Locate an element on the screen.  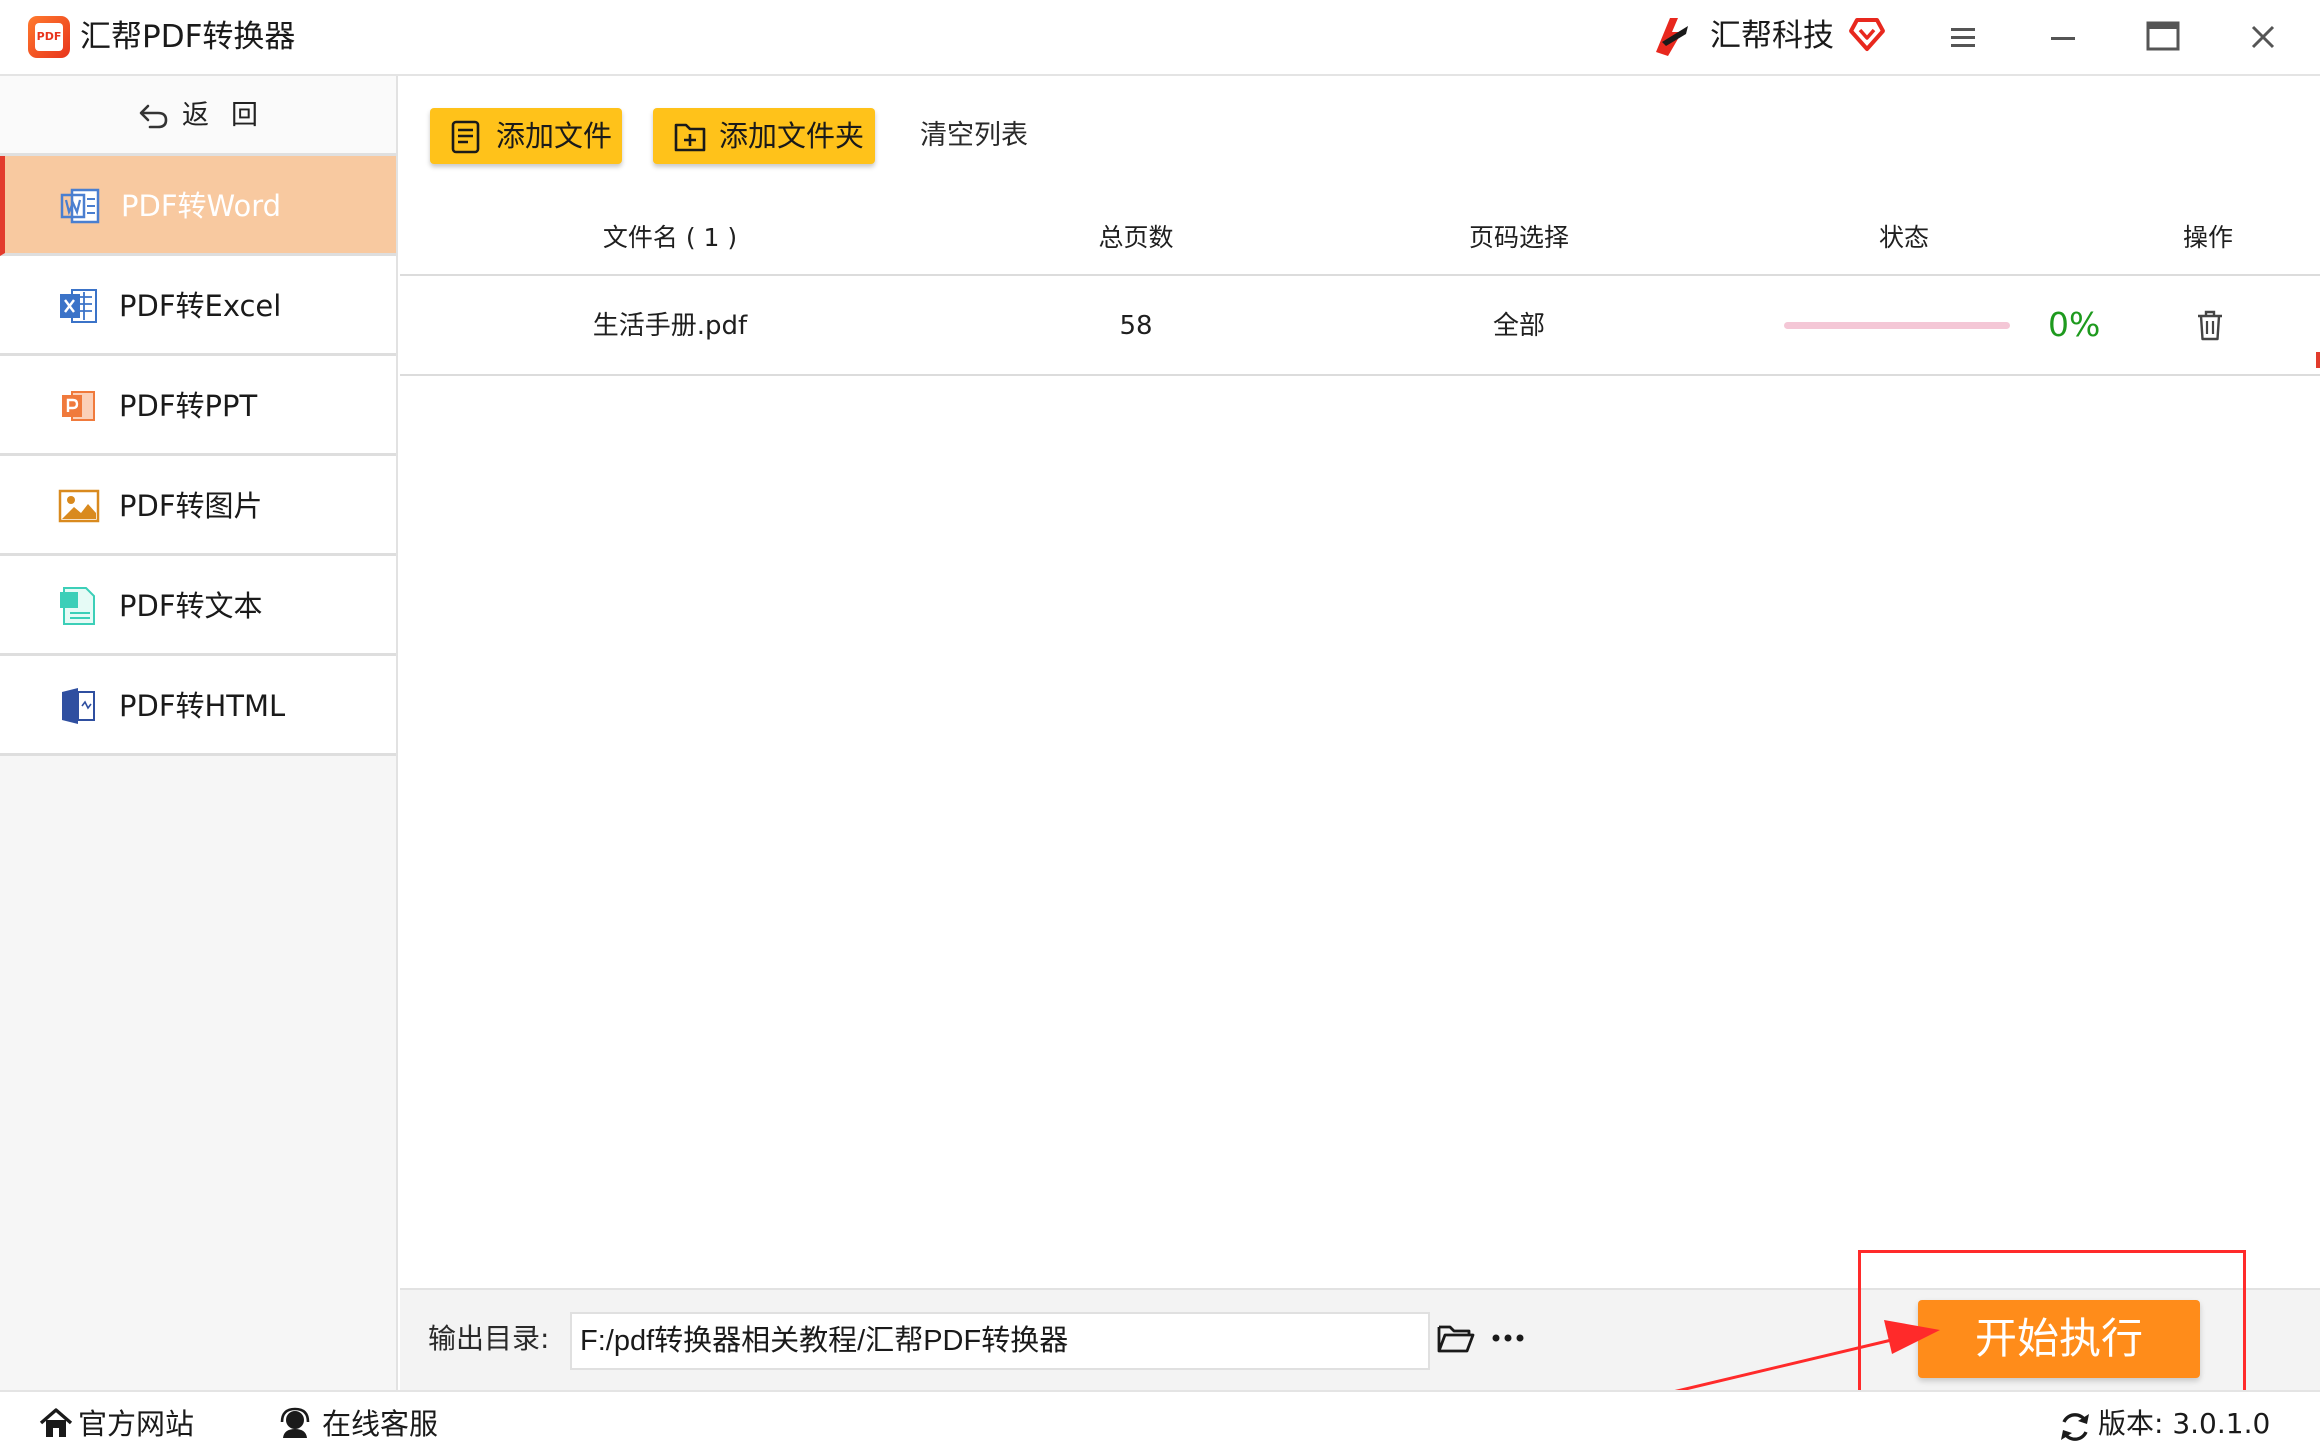
online-support-link: 在线客服 is located at coordinates (380, 1424).